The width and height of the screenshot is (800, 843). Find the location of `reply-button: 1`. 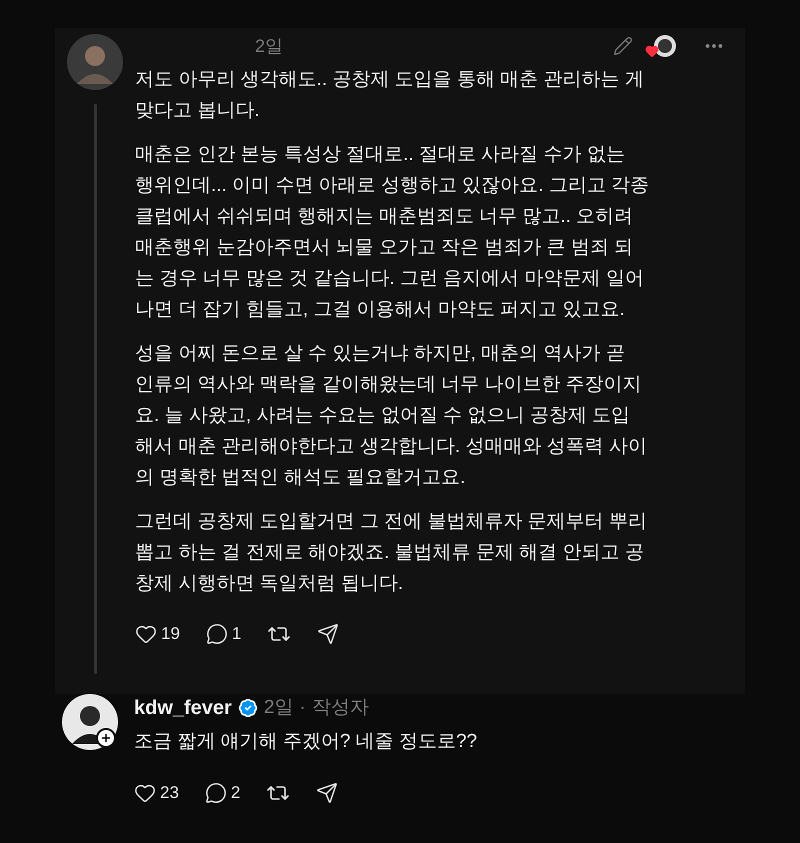

reply-button: 1 is located at coordinates (224, 633).